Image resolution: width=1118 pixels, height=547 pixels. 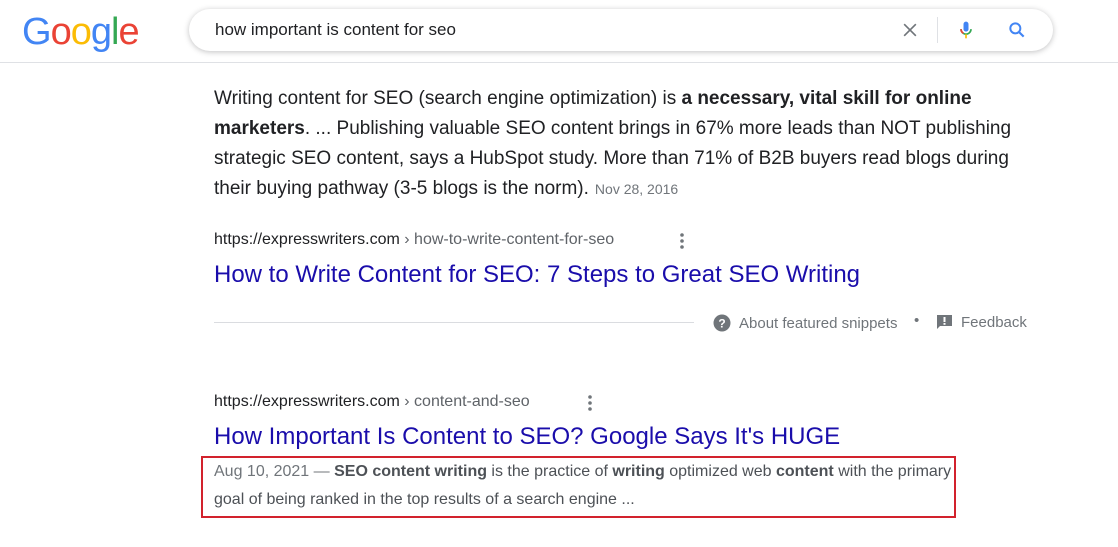 I want to click on logo-letter: e, so click(x=128, y=32).